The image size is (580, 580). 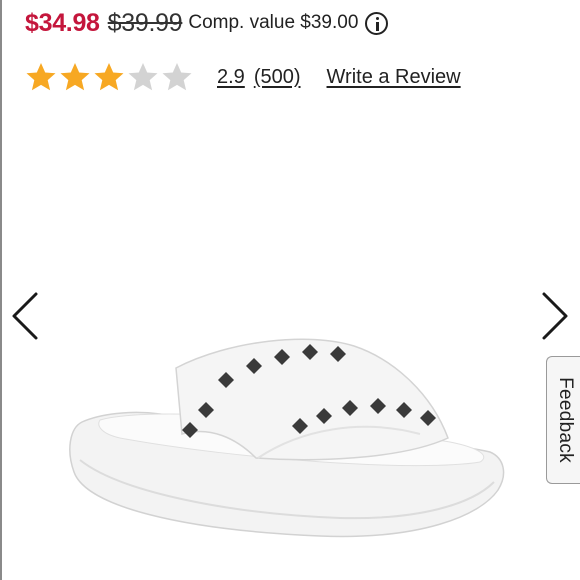 I want to click on star-rating, so click(x=109, y=77).